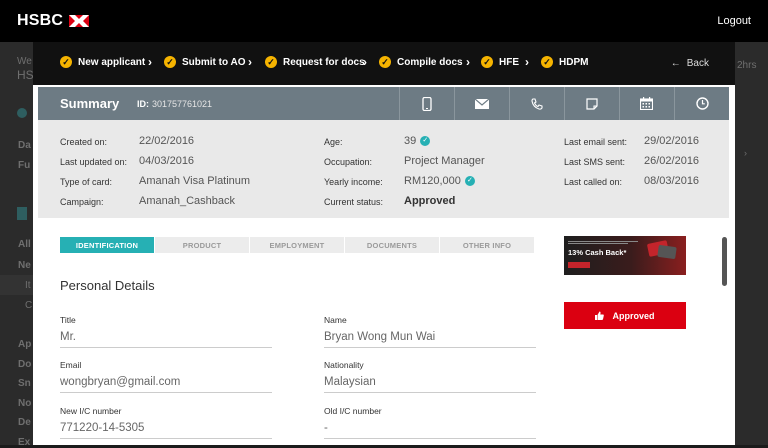  What do you see at coordinates (672, 141) in the screenshot?
I see `last-email-value: 29/02/2016` at bounding box center [672, 141].